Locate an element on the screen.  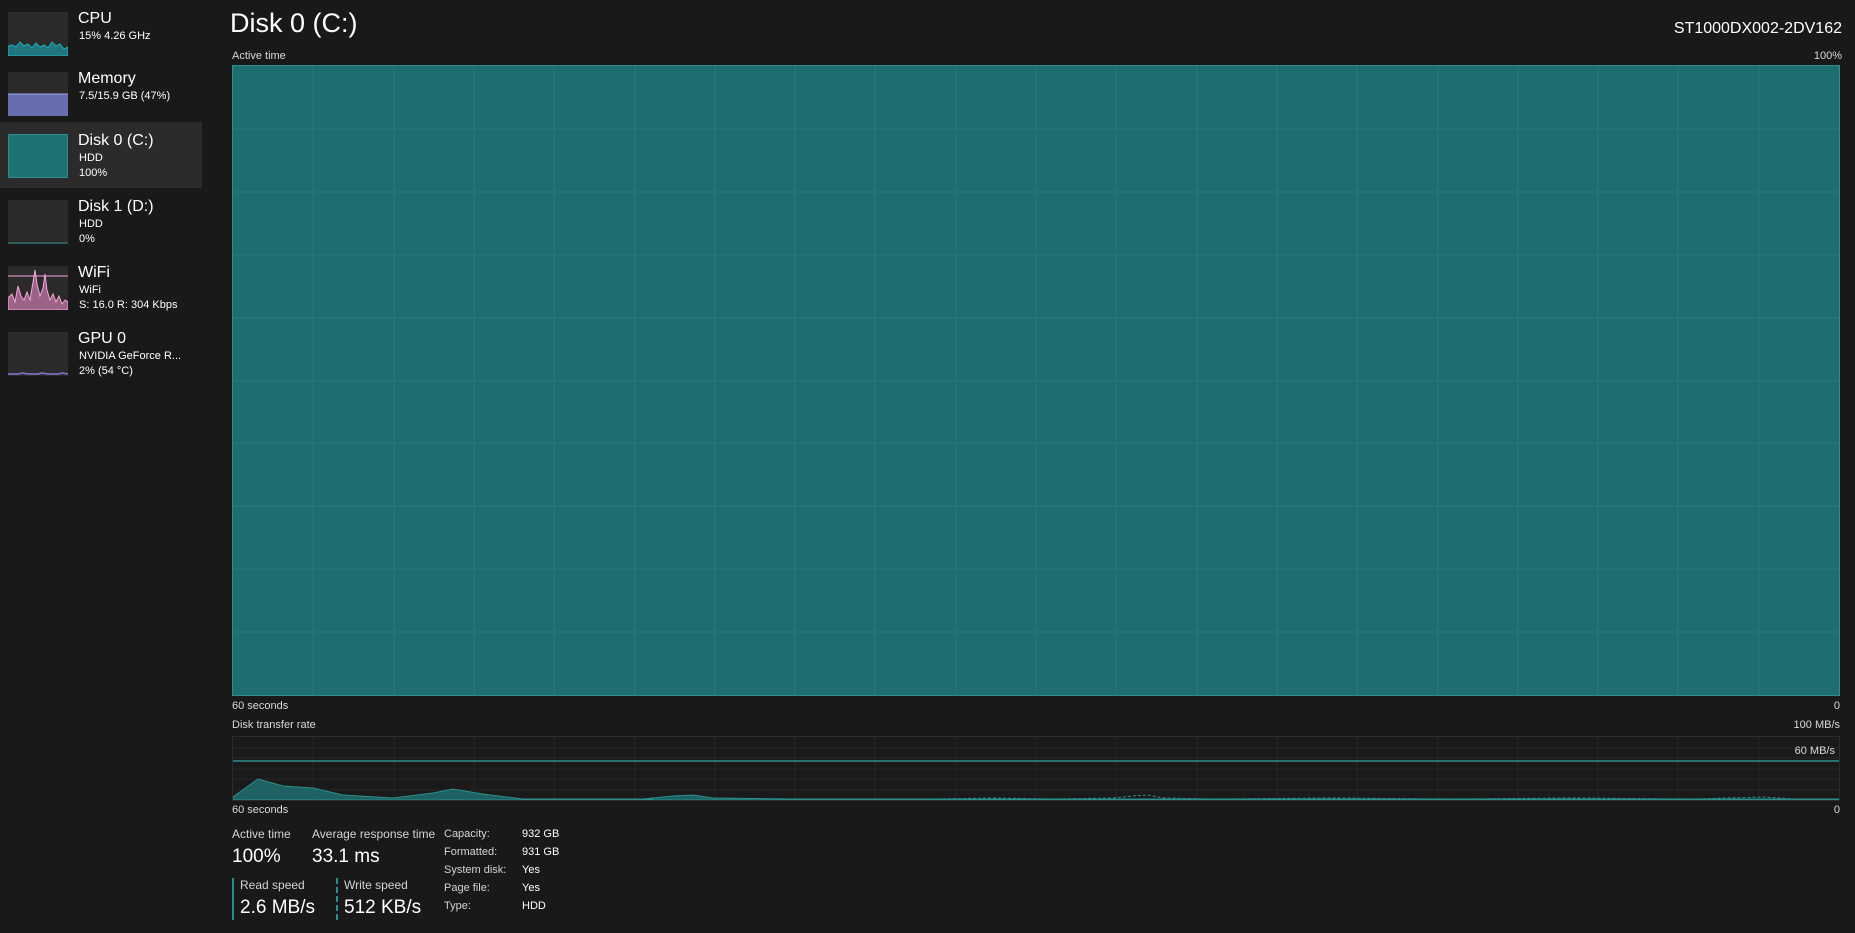
read-speed-value: 2.6 MB/s is located at coordinates (277, 907).